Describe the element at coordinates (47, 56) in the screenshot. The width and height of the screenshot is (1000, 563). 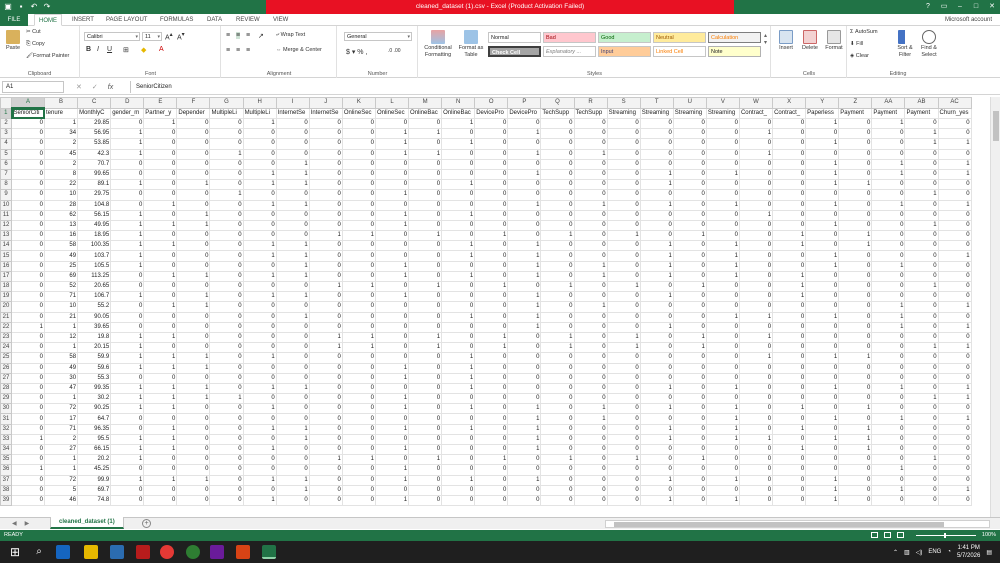
I see `format-painter-button: 🖌Format Painter` at that location.